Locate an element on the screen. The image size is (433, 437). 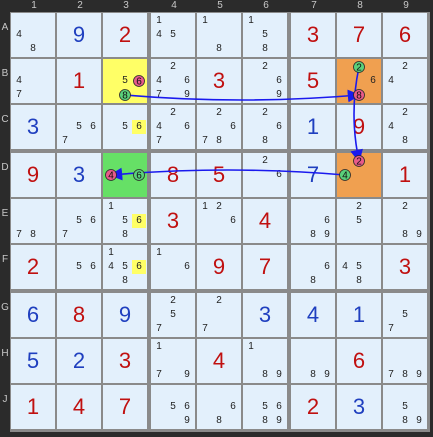
cell-G2: 8 is located at coordinates (79, 315).